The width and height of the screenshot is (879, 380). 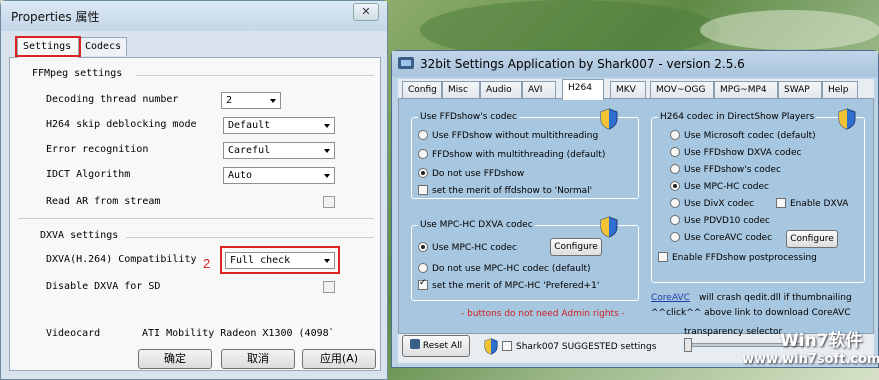 What do you see at coordinates (737, 257) in the screenshot?
I see `checkbox-postprocessing: Enable FFDshow postprocessing` at bounding box center [737, 257].